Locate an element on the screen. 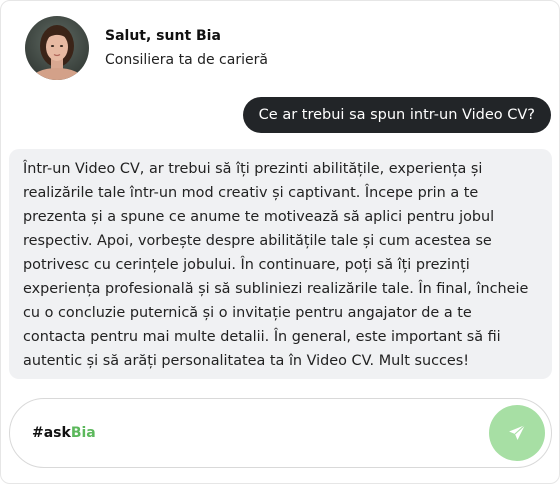 This screenshot has height=484, width=560. woman-portrait-avatar-icon is located at coordinates (57, 48).